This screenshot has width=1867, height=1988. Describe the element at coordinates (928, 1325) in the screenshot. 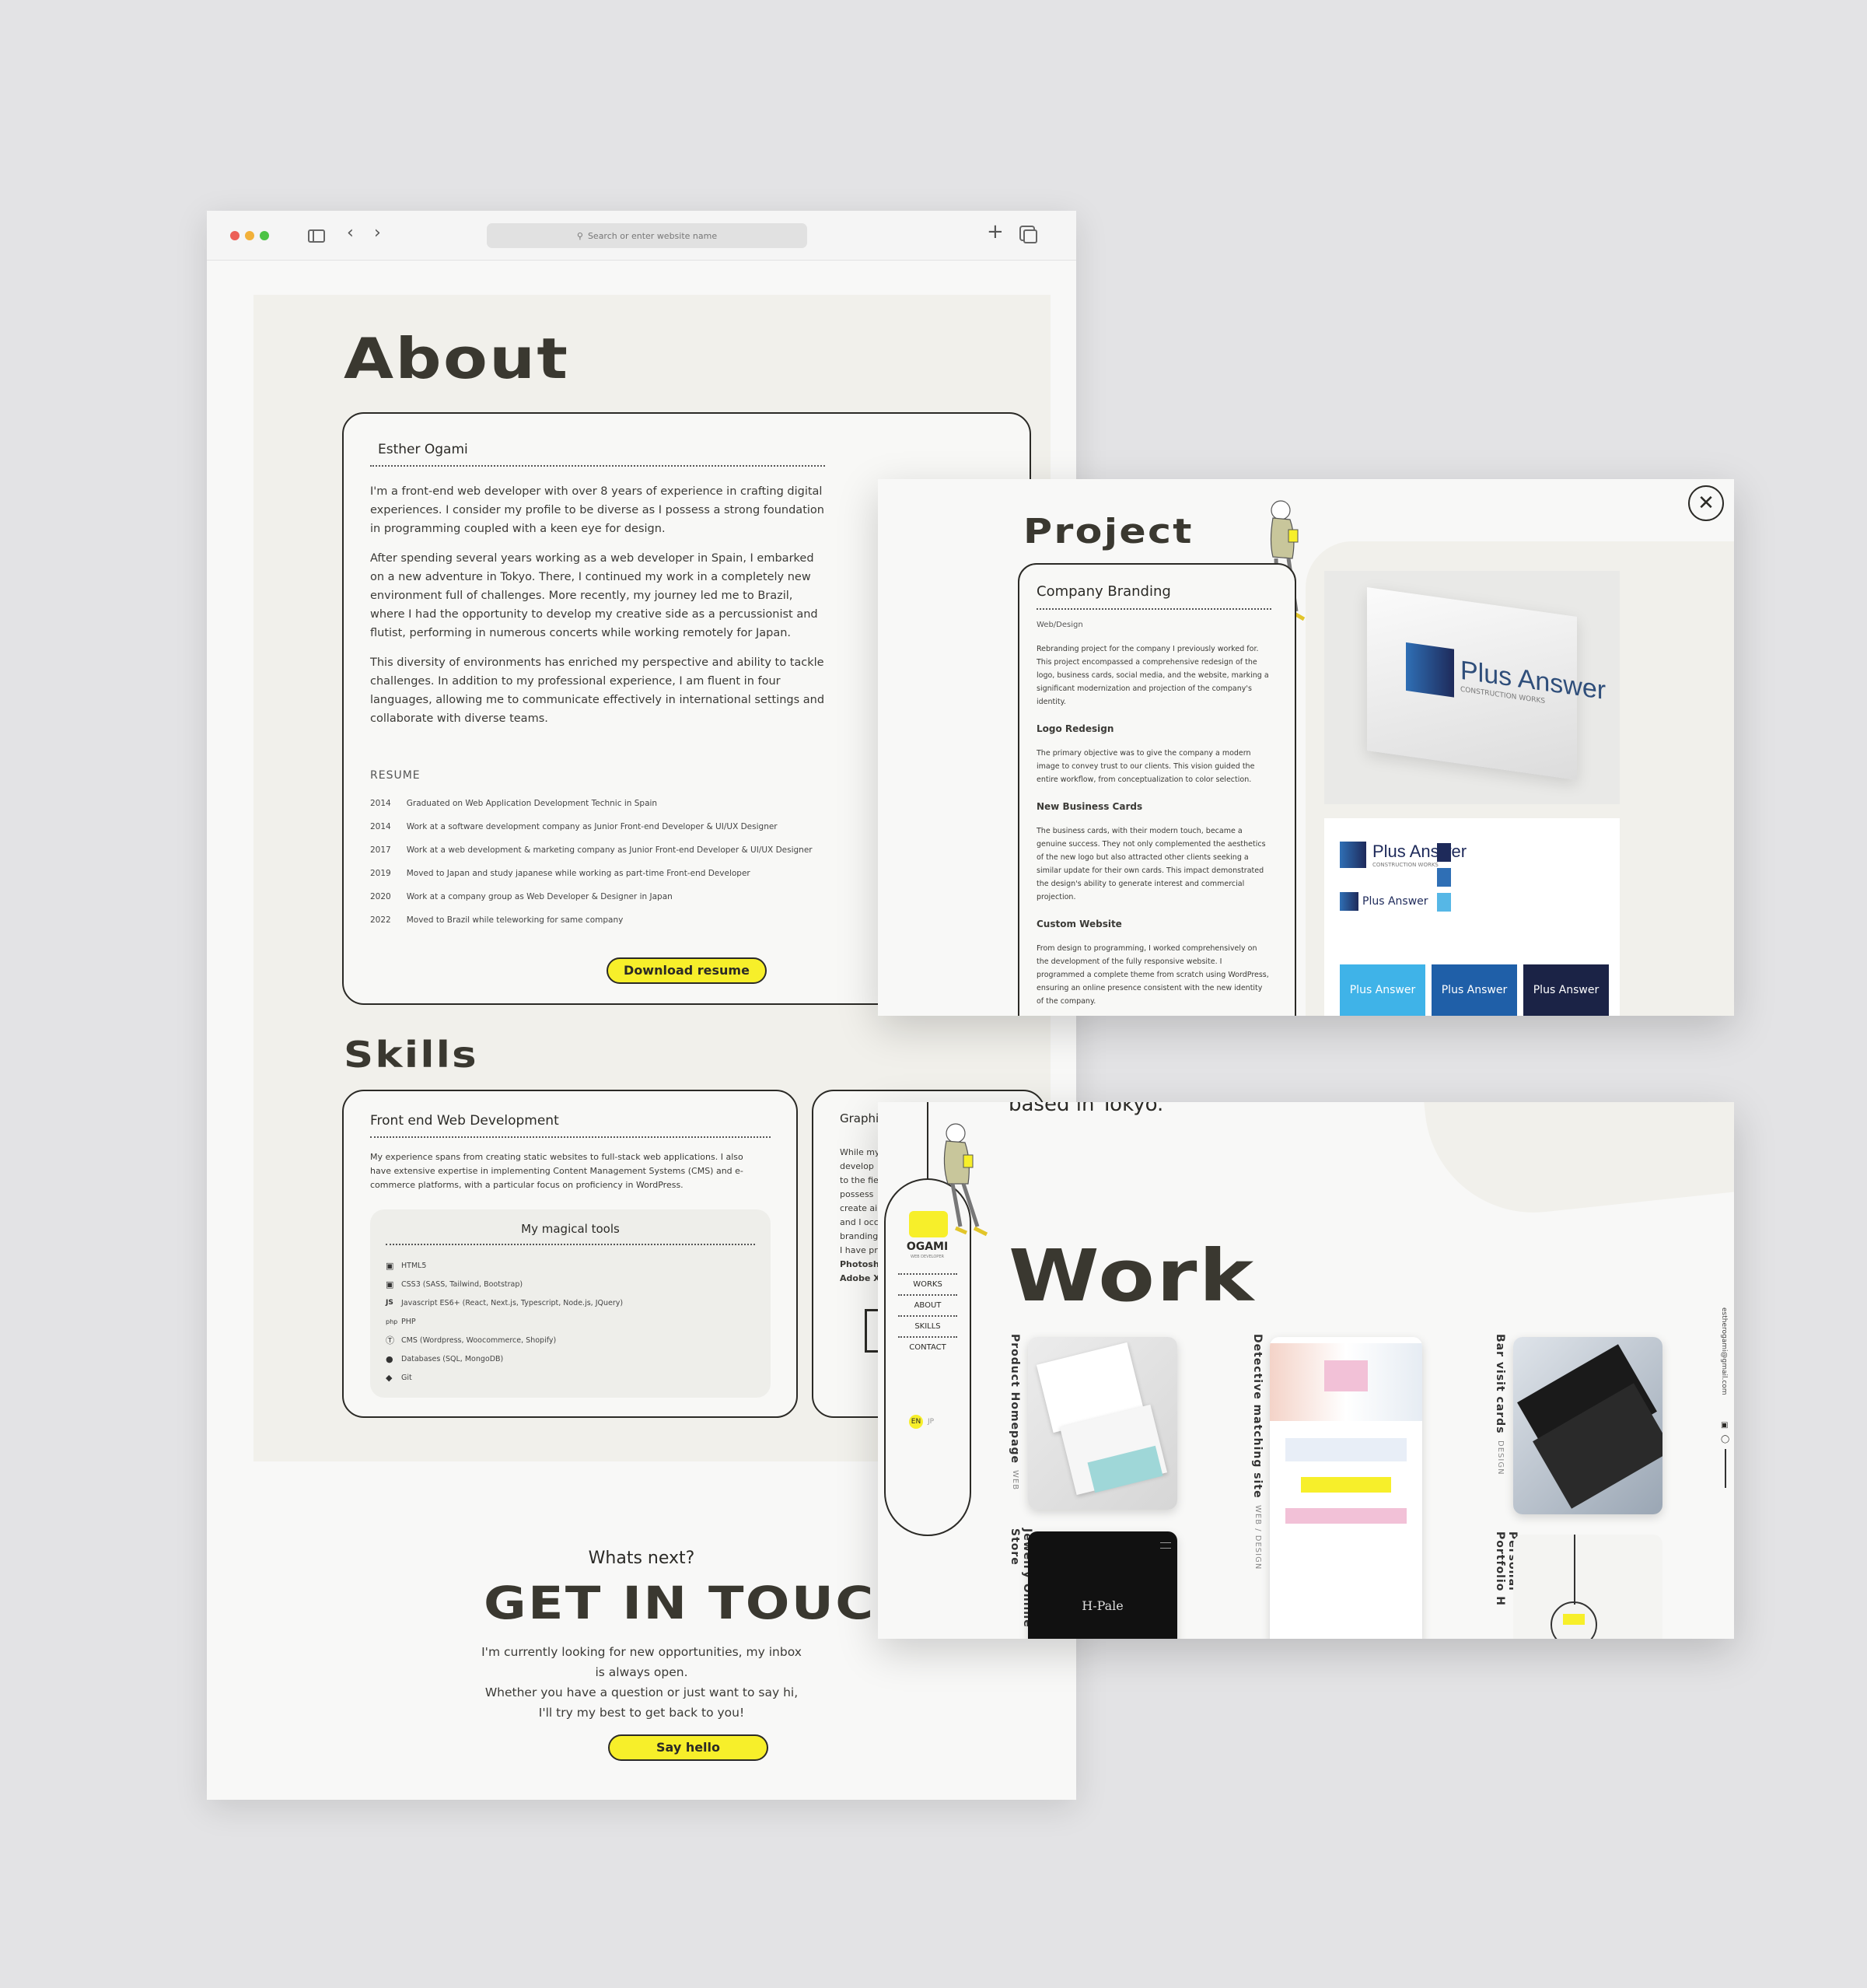

I see `nav-item-skills: SKILLS` at that location.